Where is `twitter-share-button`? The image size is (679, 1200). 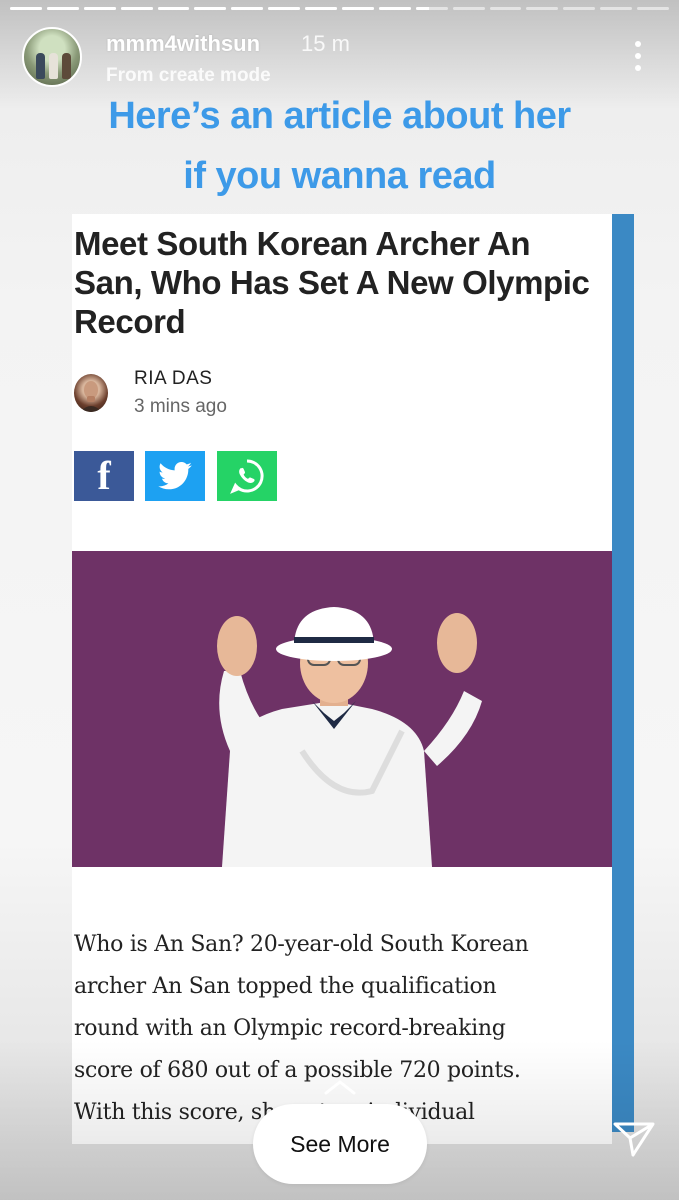 twitter-share-button is located at coordinates (175, 476).